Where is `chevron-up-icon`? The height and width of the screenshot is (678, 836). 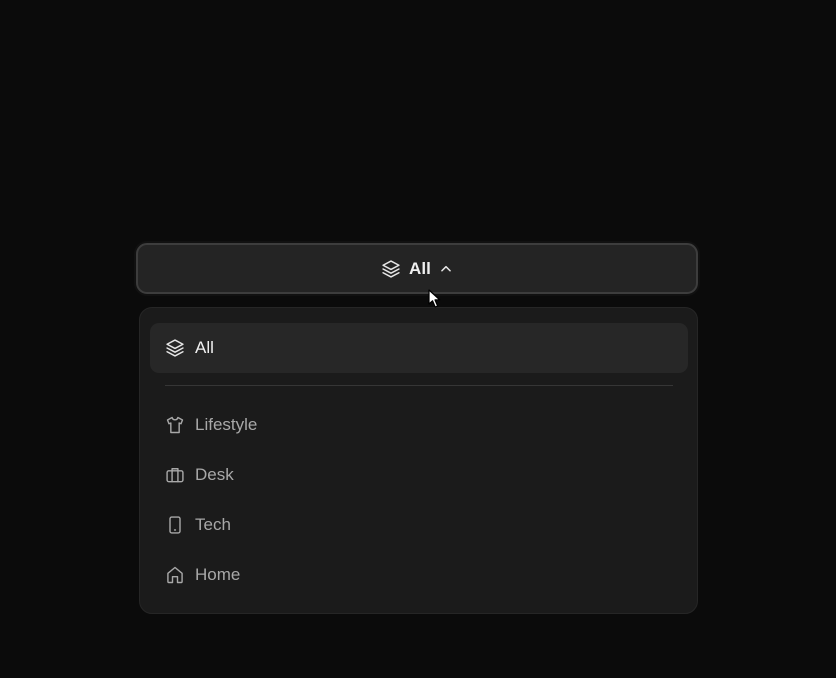 chevron-up-icon is located at coordinates (446, 269).